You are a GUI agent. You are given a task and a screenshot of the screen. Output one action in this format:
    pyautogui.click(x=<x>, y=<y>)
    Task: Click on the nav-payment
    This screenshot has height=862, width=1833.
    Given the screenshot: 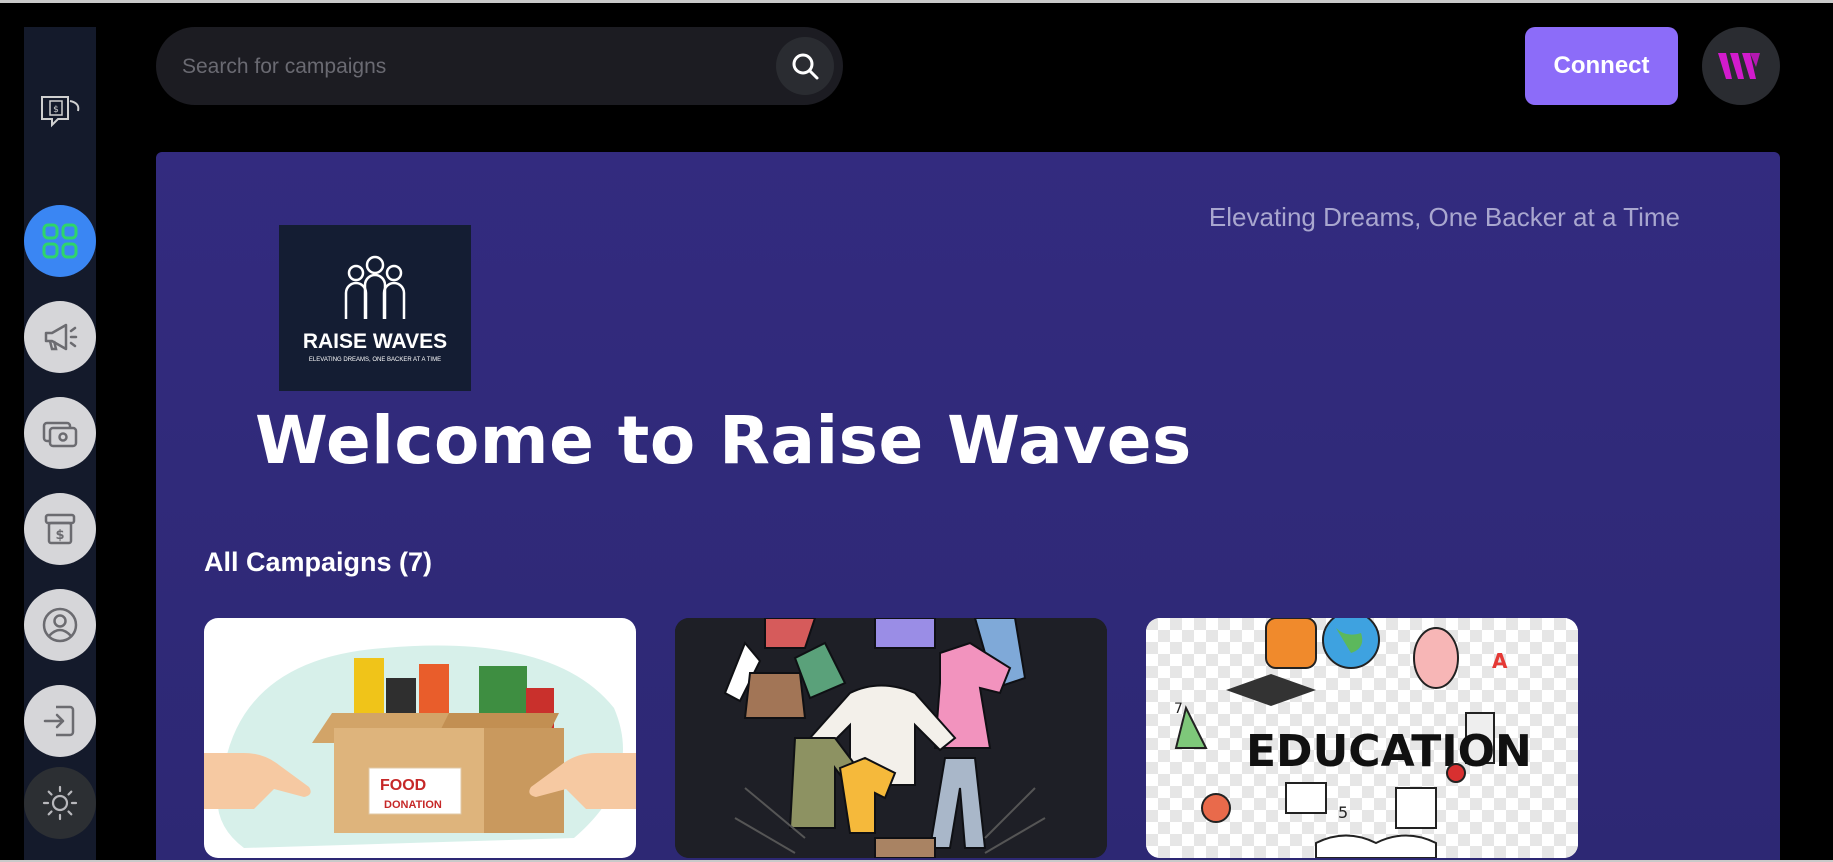 What is the action you would take?
    pyautogui.click(x=60, y=433)
    